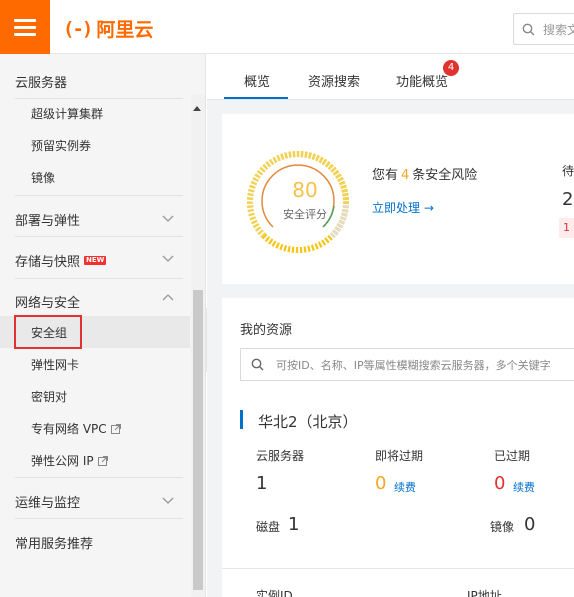 This screenshot has height=597, width=574. I want to click on sidebar-group-deploy: 部署与弹性, so click(47, 219).